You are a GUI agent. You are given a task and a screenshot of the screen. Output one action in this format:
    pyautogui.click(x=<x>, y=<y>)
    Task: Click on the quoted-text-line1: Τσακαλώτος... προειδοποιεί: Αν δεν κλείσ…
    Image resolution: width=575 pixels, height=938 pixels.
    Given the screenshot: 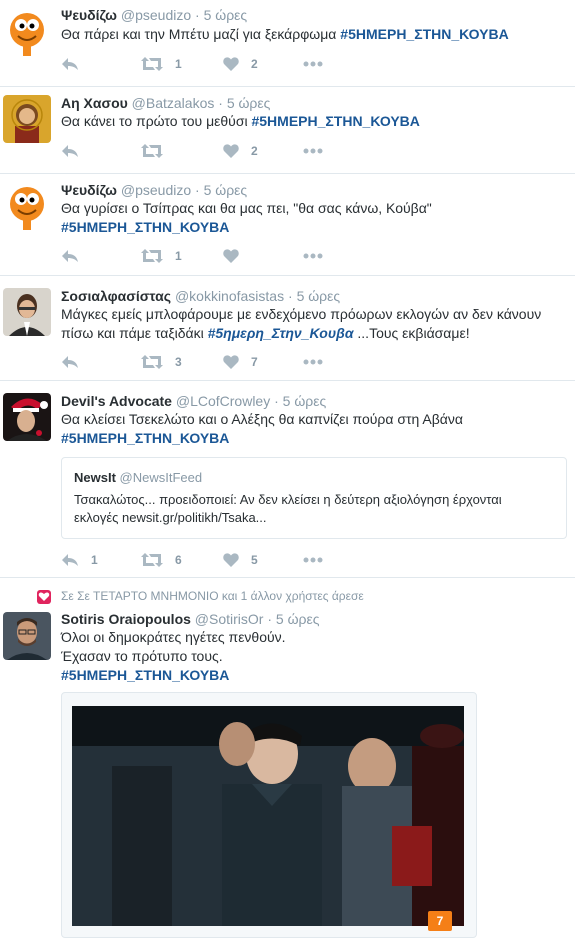 What is the action you would take?
    pyautogui.click(x=288, y=499)
    